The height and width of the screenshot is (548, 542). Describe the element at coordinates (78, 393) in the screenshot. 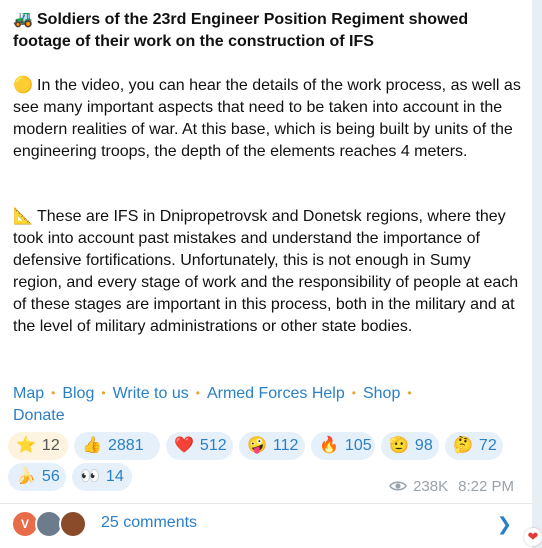

I see `link-blog: Blog` at that location.